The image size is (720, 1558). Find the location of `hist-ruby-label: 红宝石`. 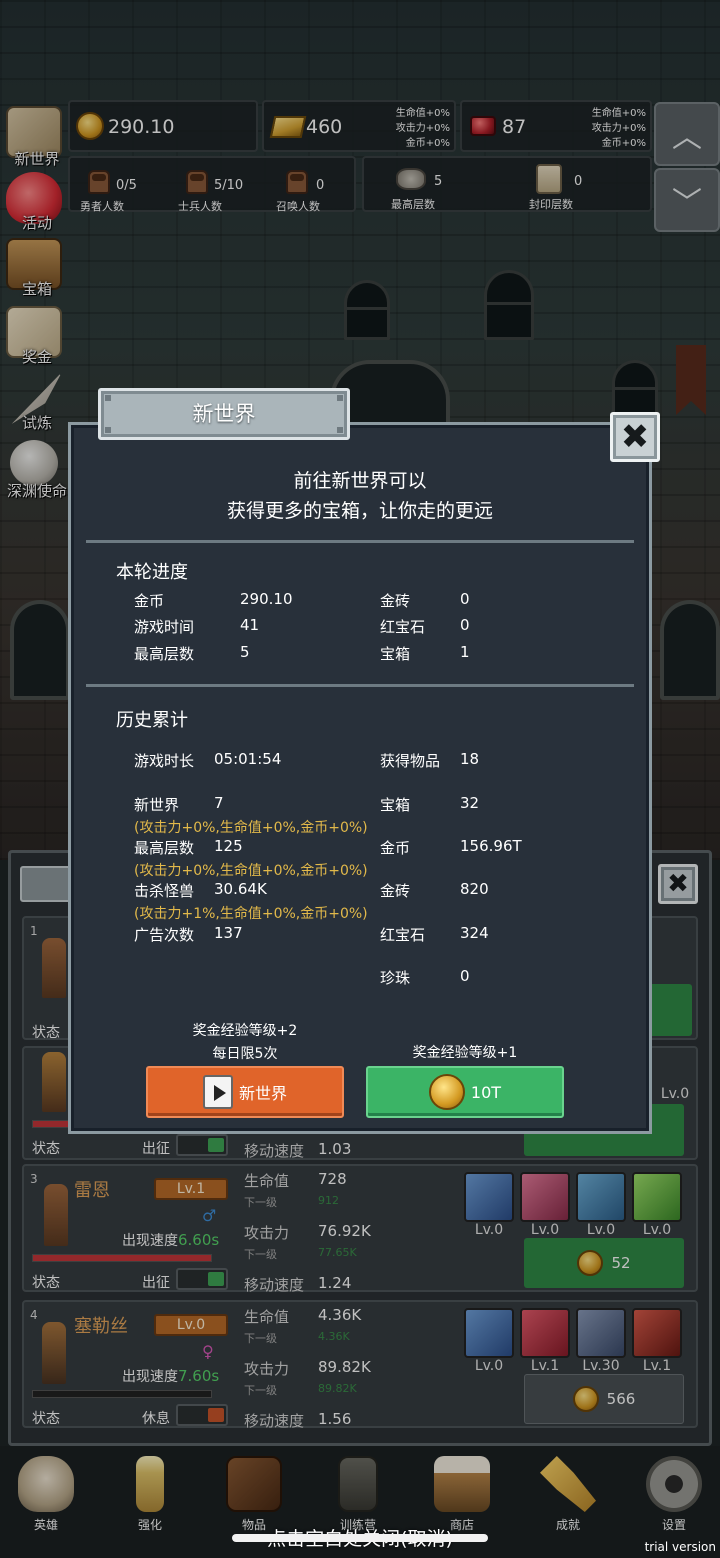

hist-ruby-label: 红宝石 is located at coordinates (403, 935).